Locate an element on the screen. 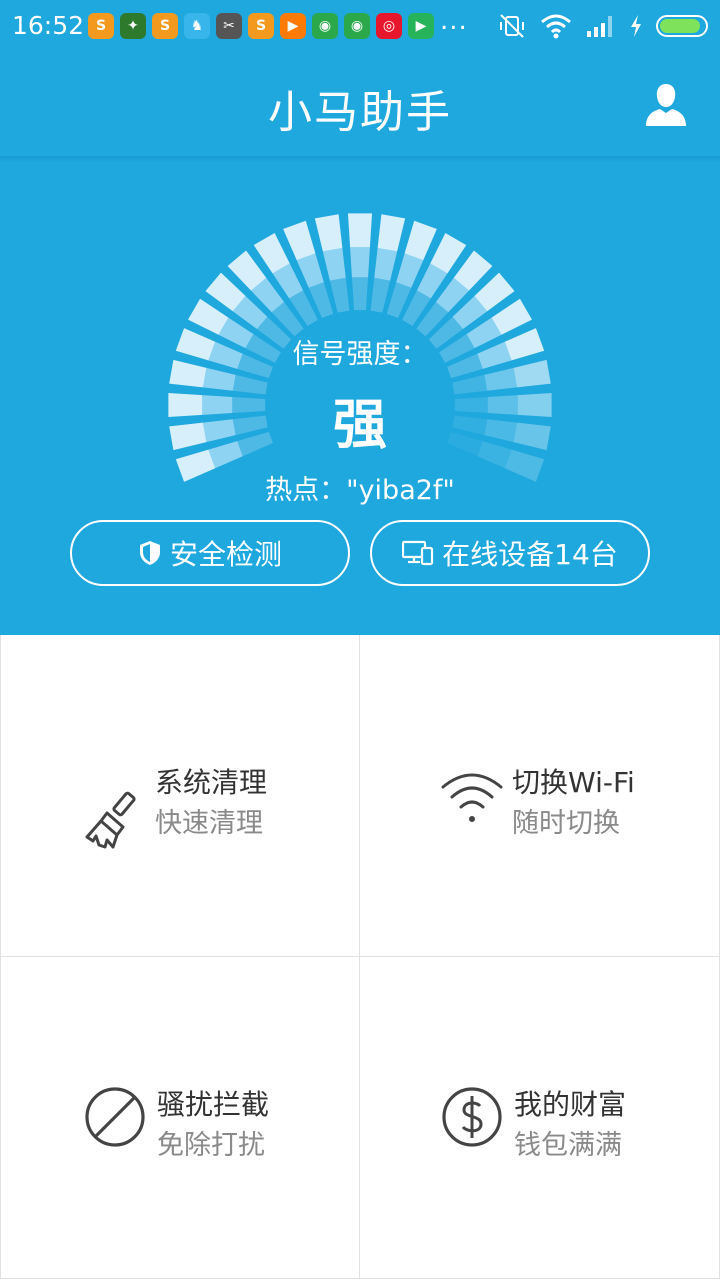 The width and height of the screenshot is (720, 1280). status-time: 16:52 is located at coordinates (48, 25).